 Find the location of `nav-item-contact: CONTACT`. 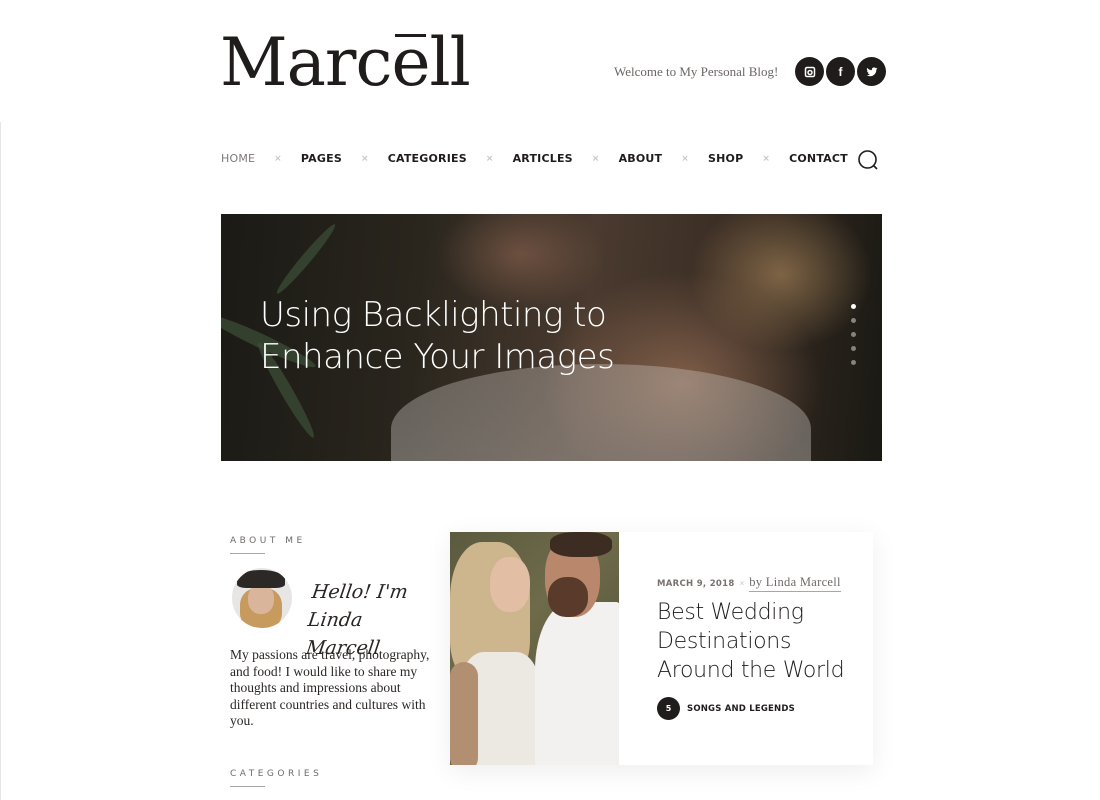

nav-item-contact: CONTACT is located at coordinates (818, 158).